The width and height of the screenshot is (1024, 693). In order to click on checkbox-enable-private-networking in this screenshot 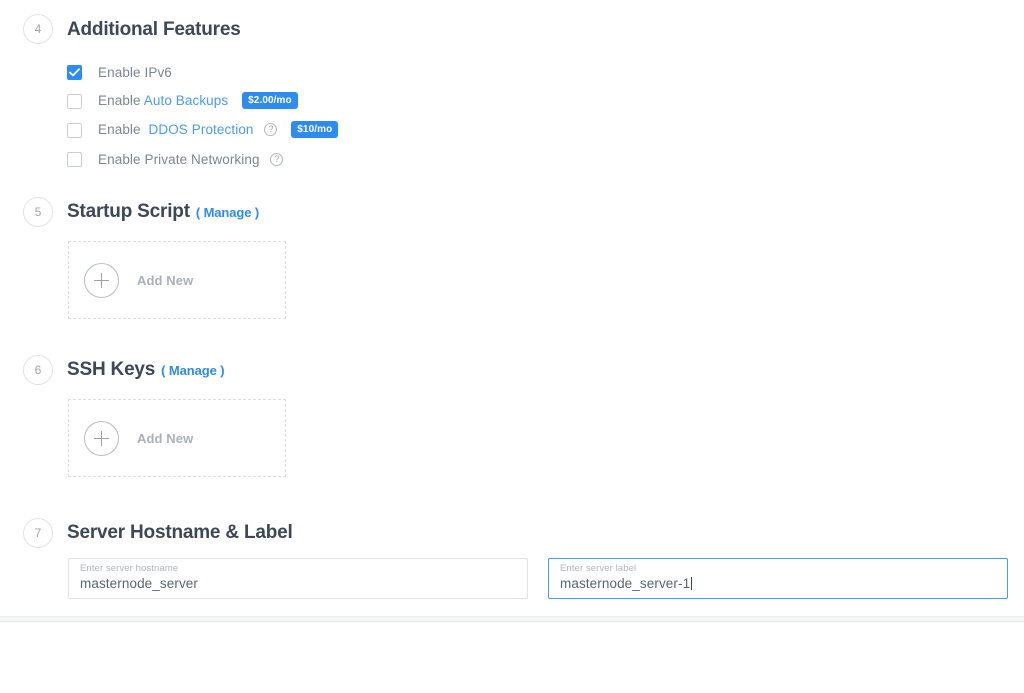, I will do `click(74, 159)`.